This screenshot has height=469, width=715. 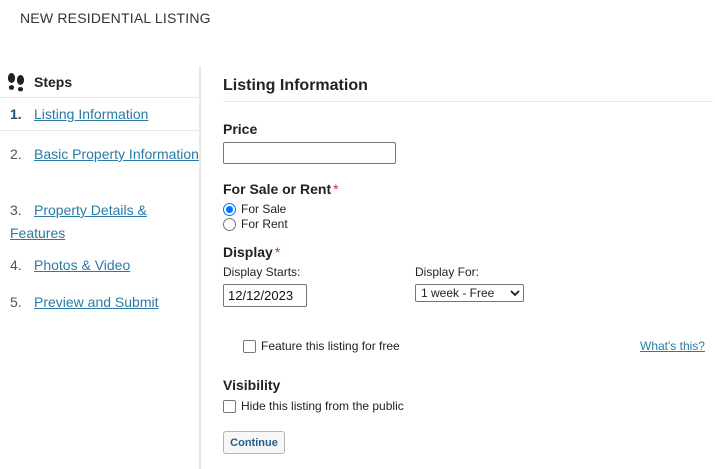 I want to click on for-sale-option: For Sale, so click(x=254, y=209).